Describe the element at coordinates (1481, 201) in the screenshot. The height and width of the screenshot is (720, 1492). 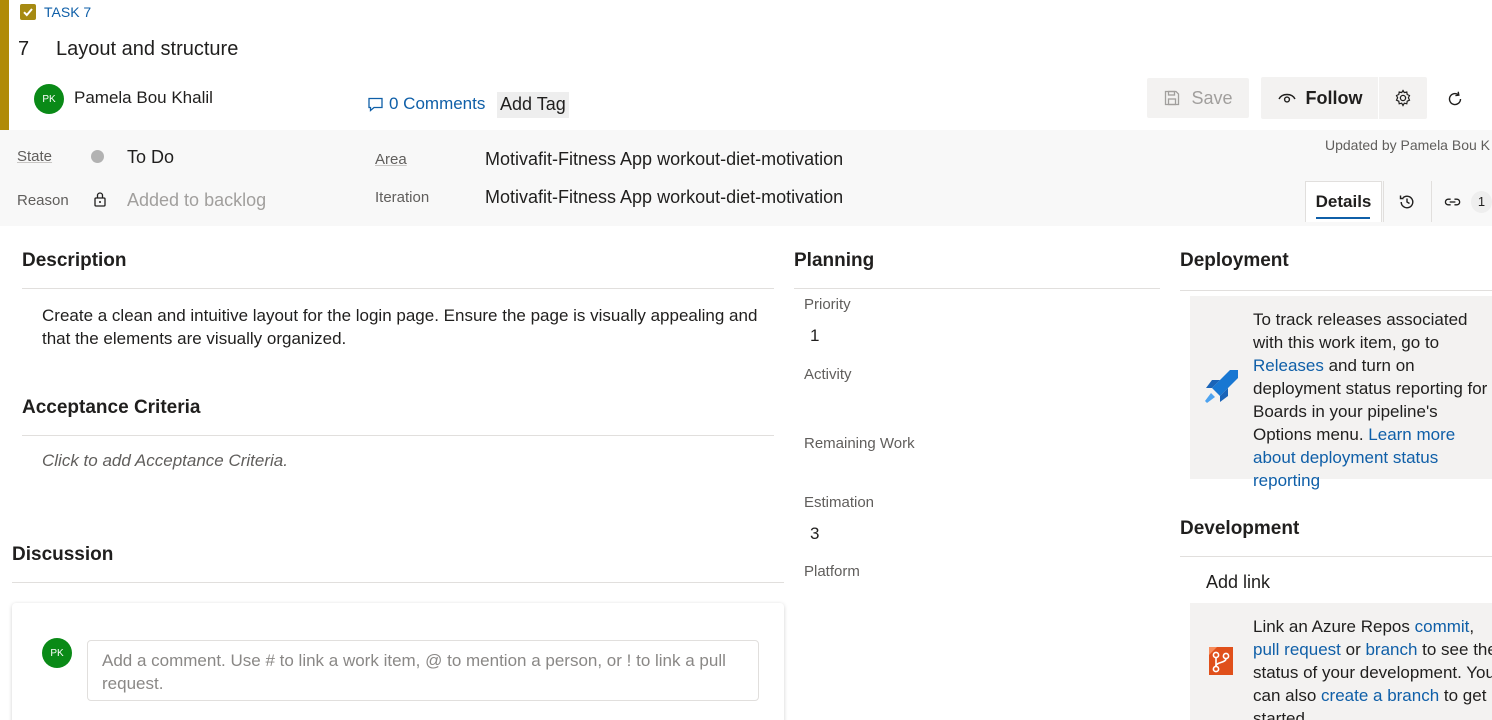
I see `links-count-badge: 1` at that location.